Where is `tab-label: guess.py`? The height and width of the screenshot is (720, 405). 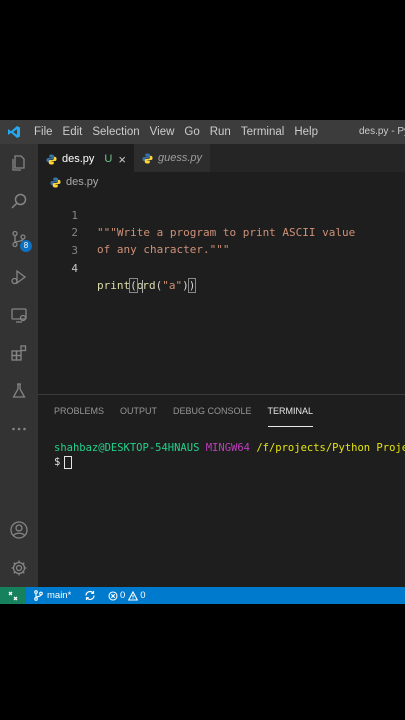 tab-label: guess.py is located at coordinates (179, 158).